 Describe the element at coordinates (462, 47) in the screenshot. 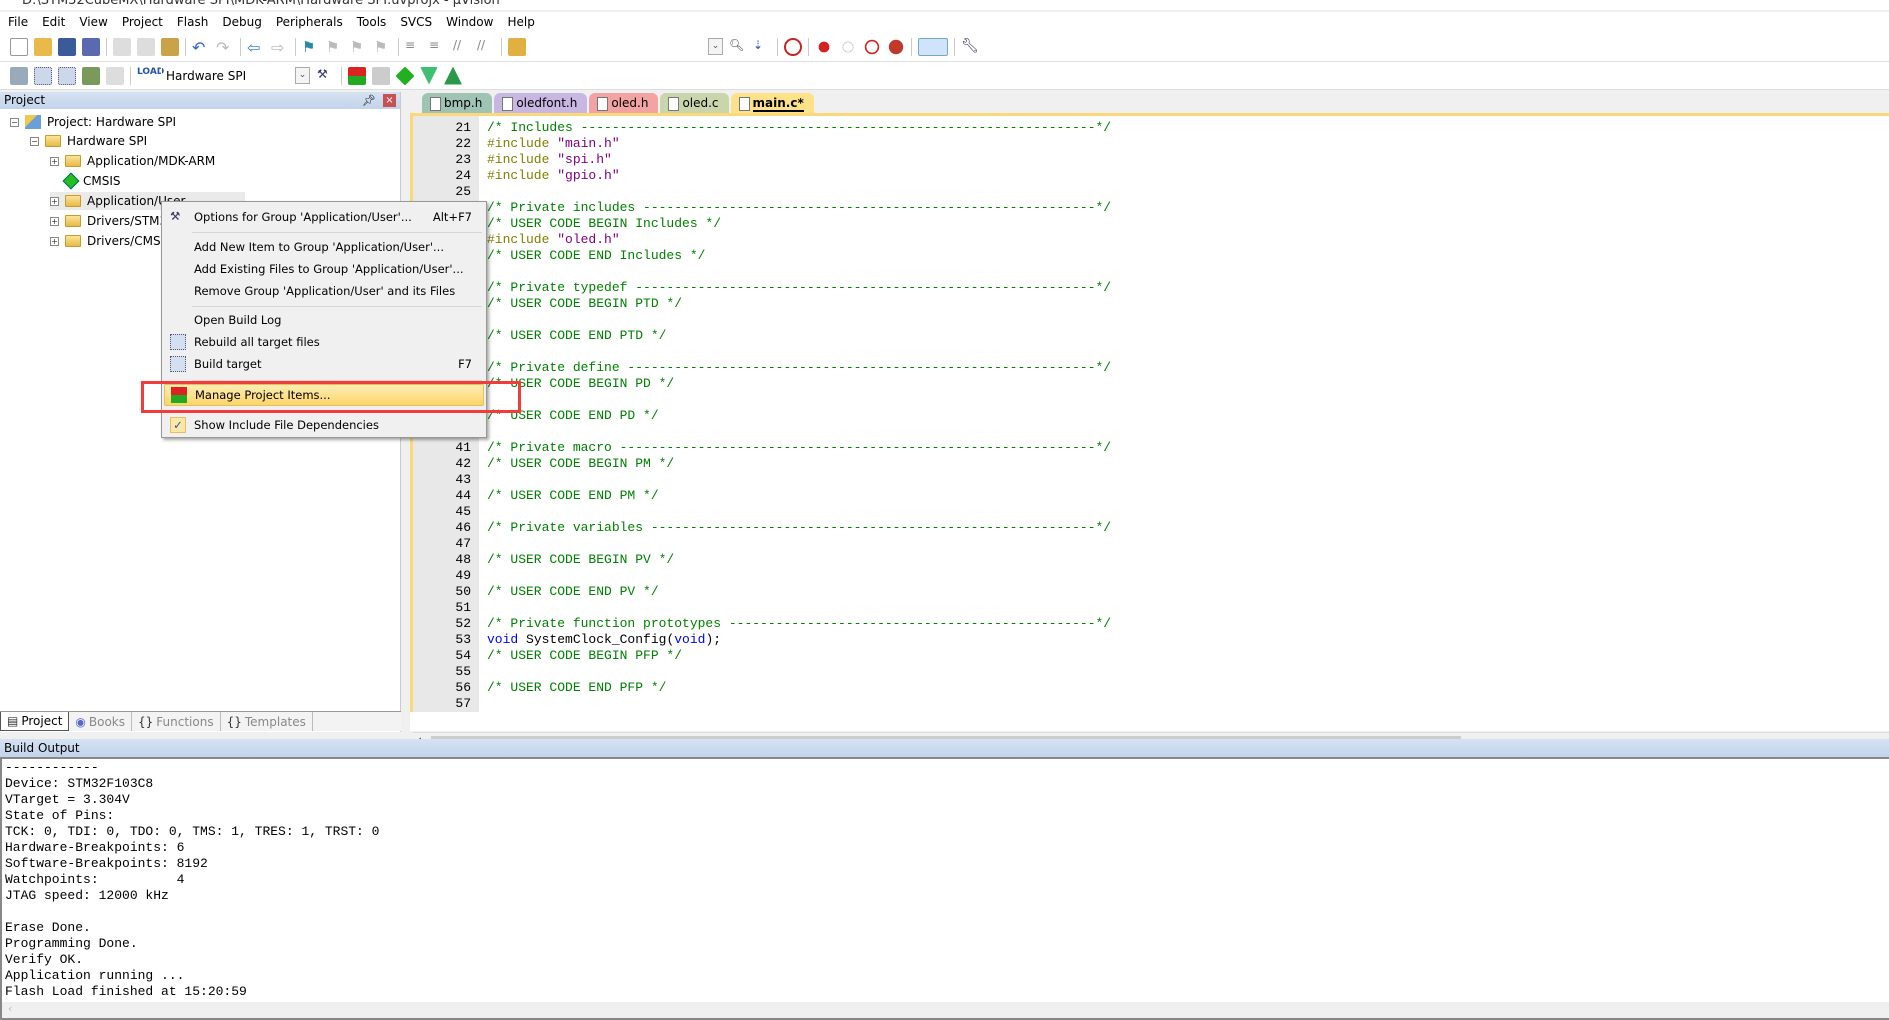

I see `comment-icon: //` at that location.